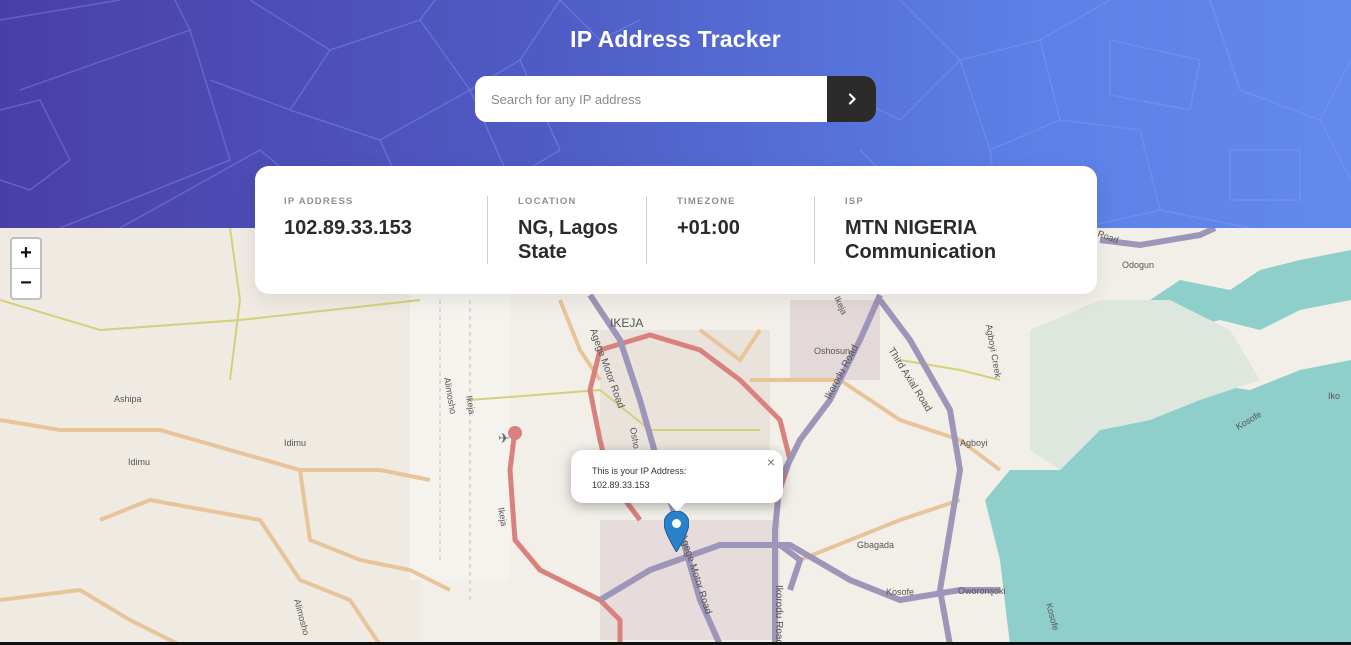 Image resolution: width=1351 pixels, height=645 pixels. What do you see at coordinates (504, 438) in the screenshot?
I see `airport-icon: ✈` at bounding box center [504, 438].